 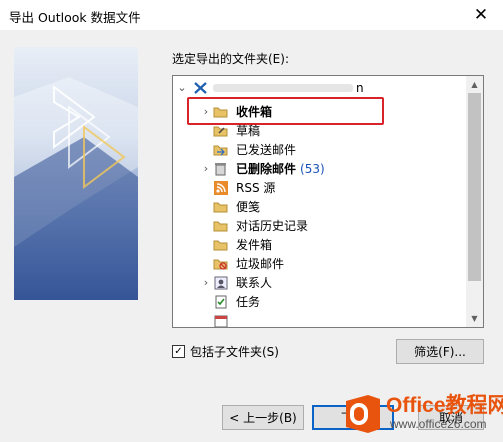 What do you see at coordinates (260, 264) in the screenshot?
I see `tree-item-label: 垃圾邮件` at bounding box center [260, 264].